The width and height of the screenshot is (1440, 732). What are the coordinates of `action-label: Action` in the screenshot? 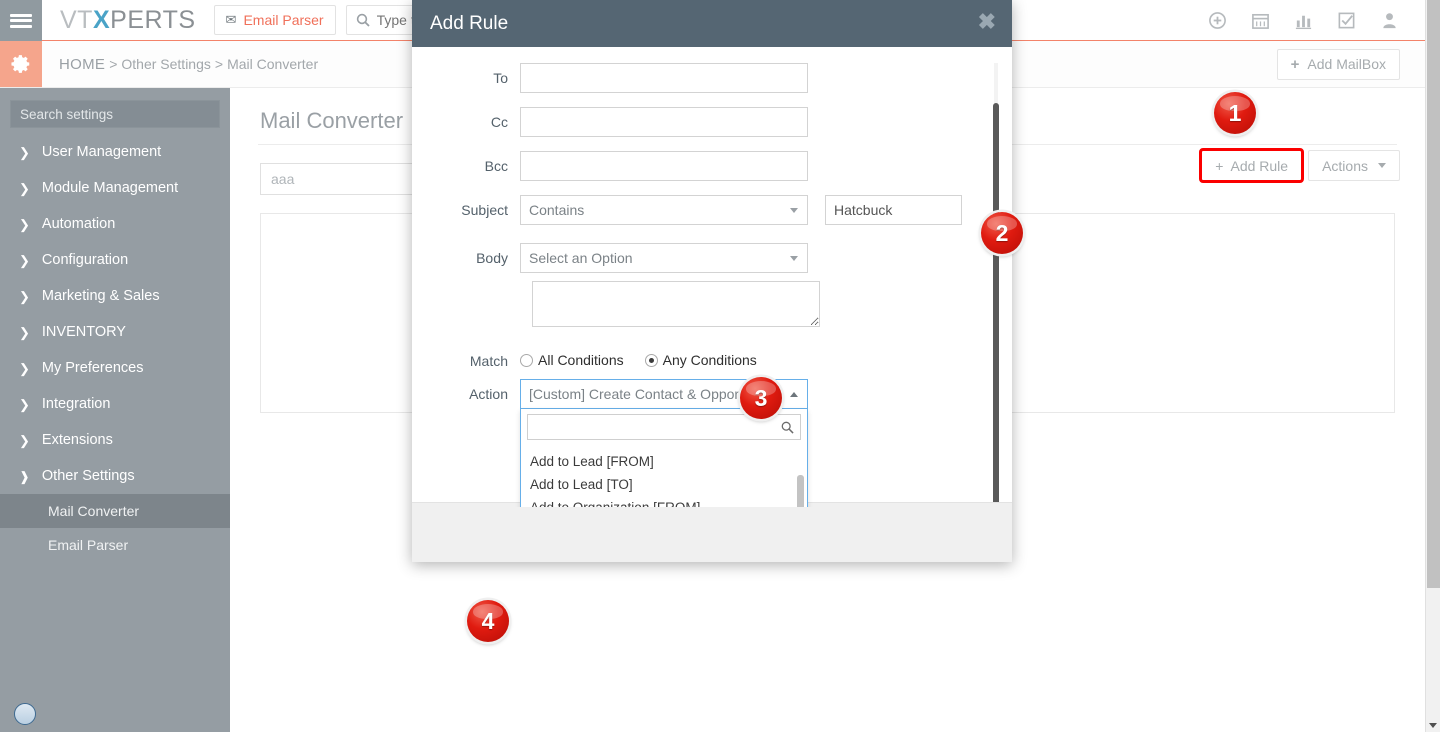 It's located at (488, 394).